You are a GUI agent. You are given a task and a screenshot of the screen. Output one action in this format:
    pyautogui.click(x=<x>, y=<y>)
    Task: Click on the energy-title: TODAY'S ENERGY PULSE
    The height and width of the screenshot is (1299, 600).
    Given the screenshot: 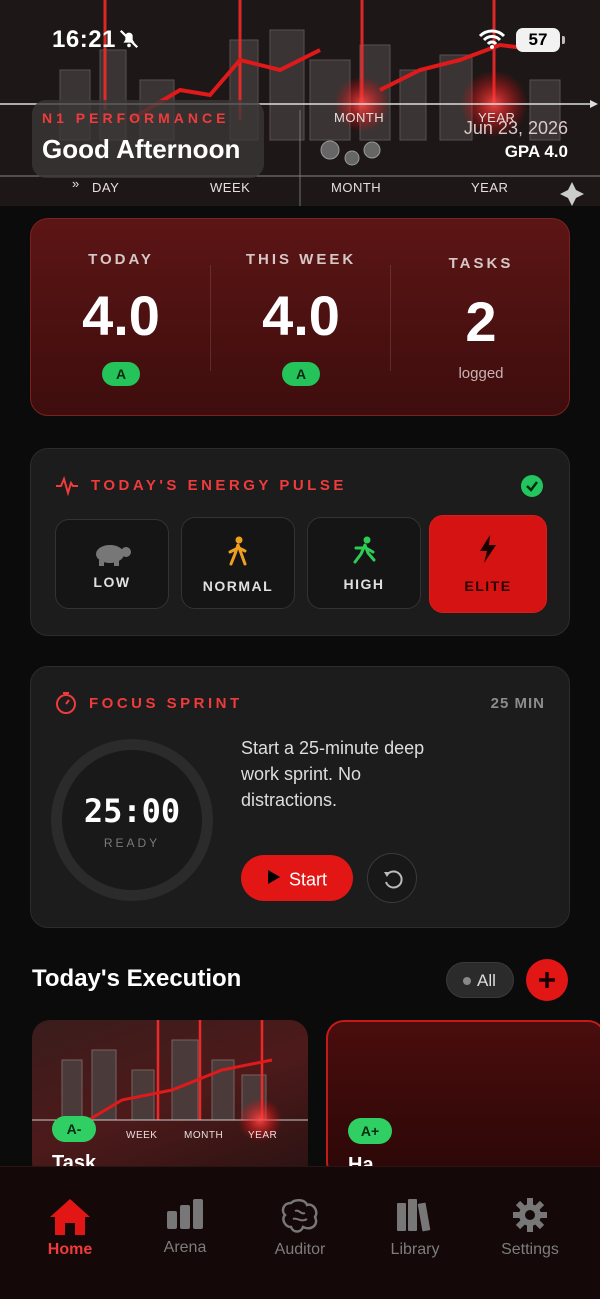 What is the action you would take?
    pyautogui.click(x=219, y=485)
    